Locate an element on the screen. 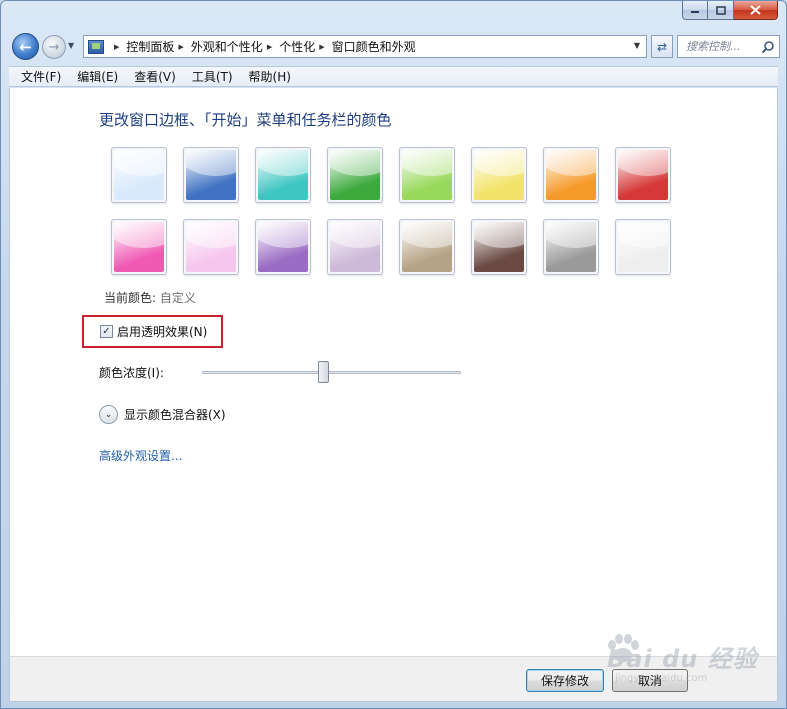 Image resolution: width=787 pixels, height=709 pixels. maximize-icon is located at coordinates (720, 10).